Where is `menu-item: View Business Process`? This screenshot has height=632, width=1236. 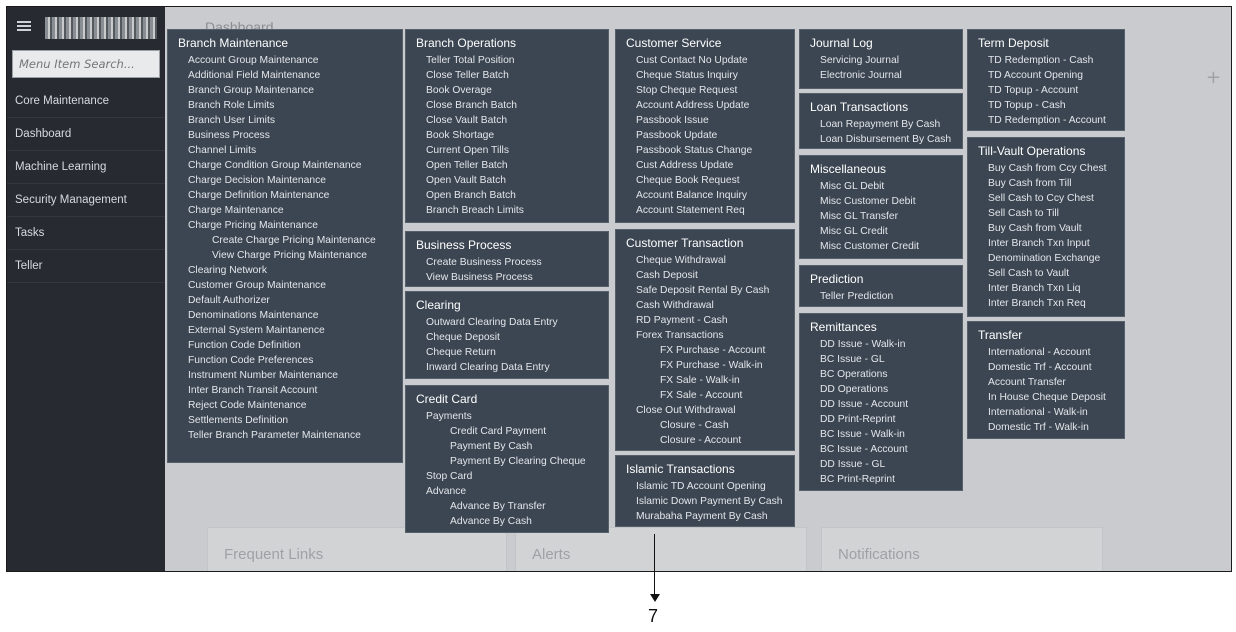 menu-item: View Business Process is located at coordinates (507, 277).